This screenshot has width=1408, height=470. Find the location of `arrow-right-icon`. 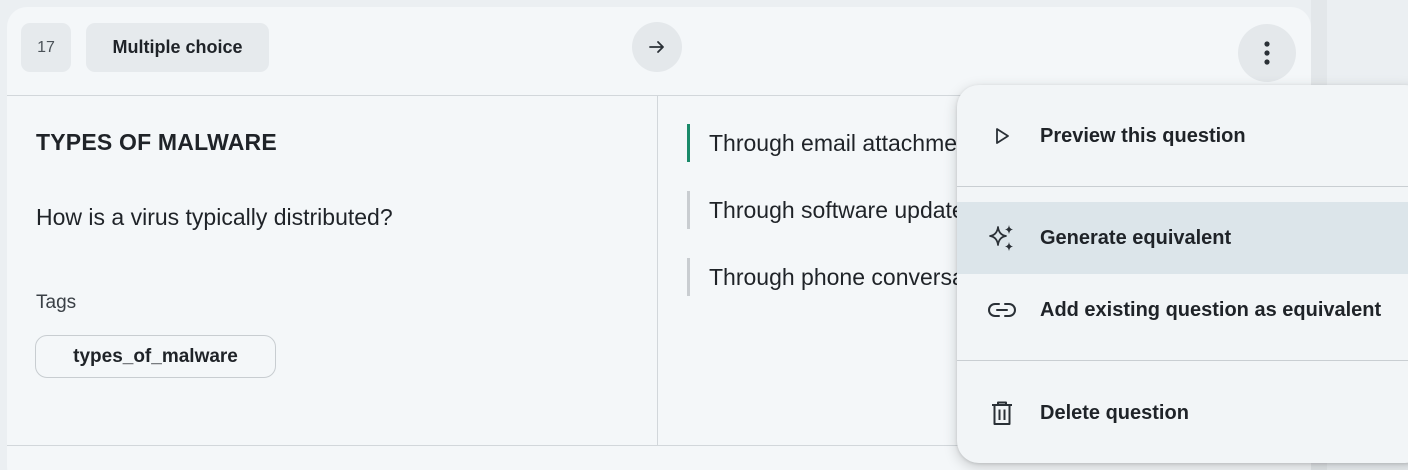

arrow-right-icon is located at coordinates (656, 47).